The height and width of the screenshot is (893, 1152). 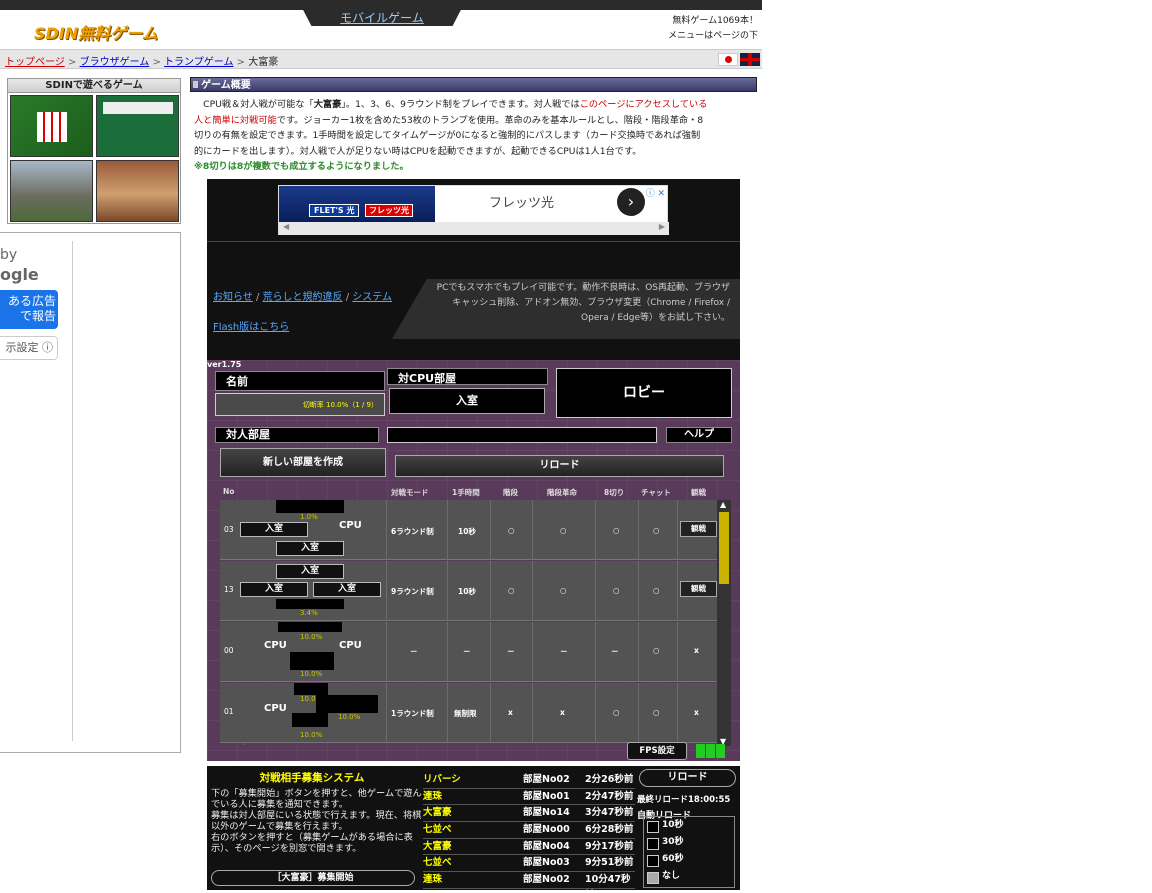 I want to click on breadcrumb-card-games: トランプゲーム, so click(x=198, y=62).